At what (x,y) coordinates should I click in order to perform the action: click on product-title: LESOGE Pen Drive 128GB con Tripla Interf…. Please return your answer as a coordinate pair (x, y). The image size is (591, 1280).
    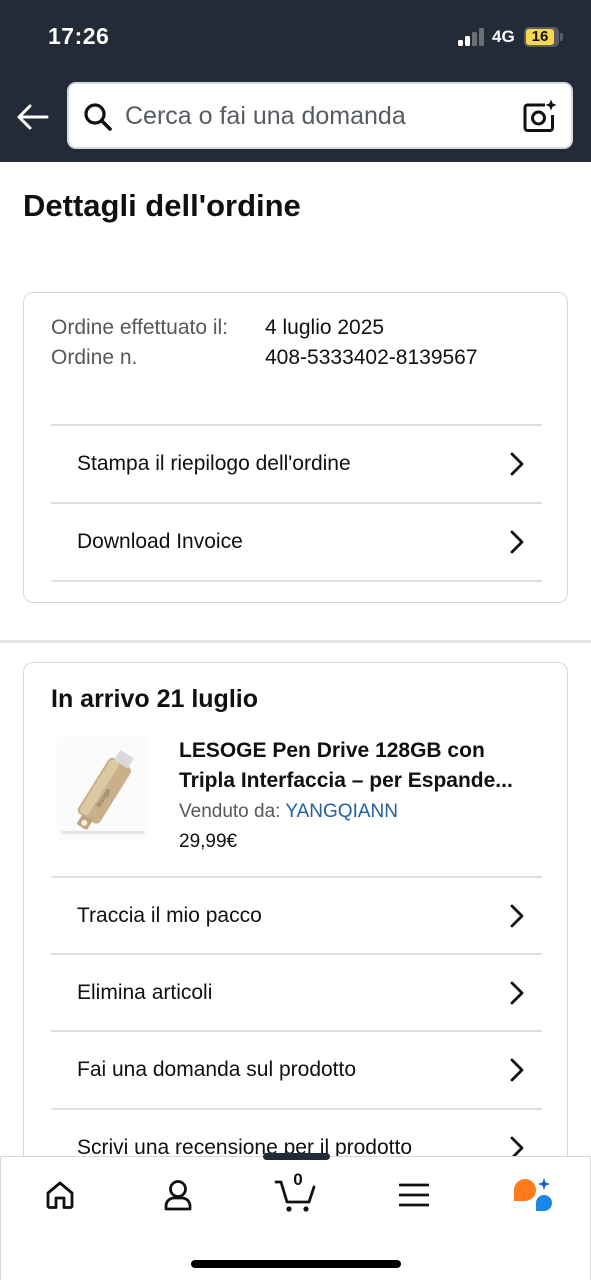
    Looking at the image, I should click on (361, 766).